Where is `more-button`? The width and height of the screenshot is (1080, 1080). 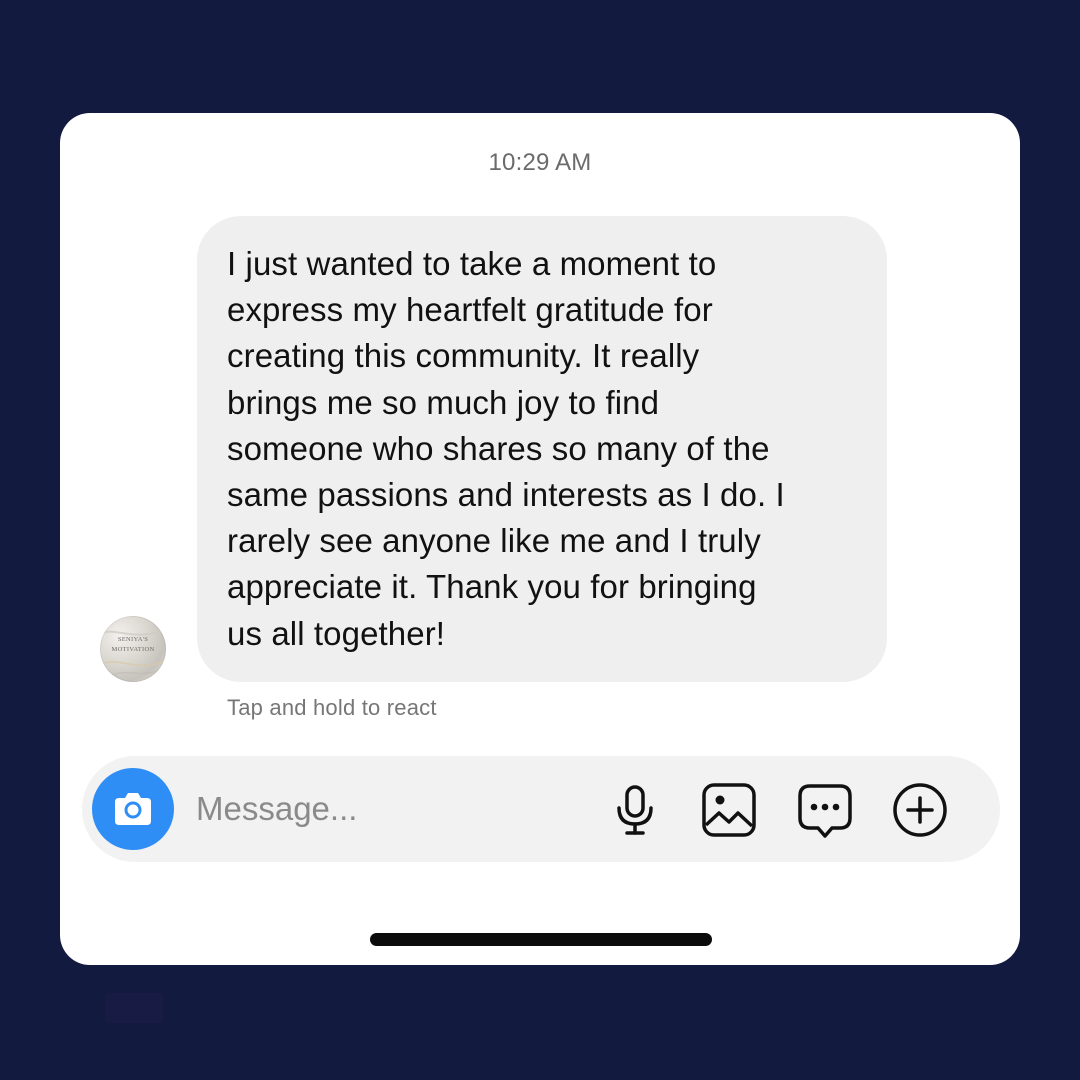
more-button is located at coordinates (920, 810).